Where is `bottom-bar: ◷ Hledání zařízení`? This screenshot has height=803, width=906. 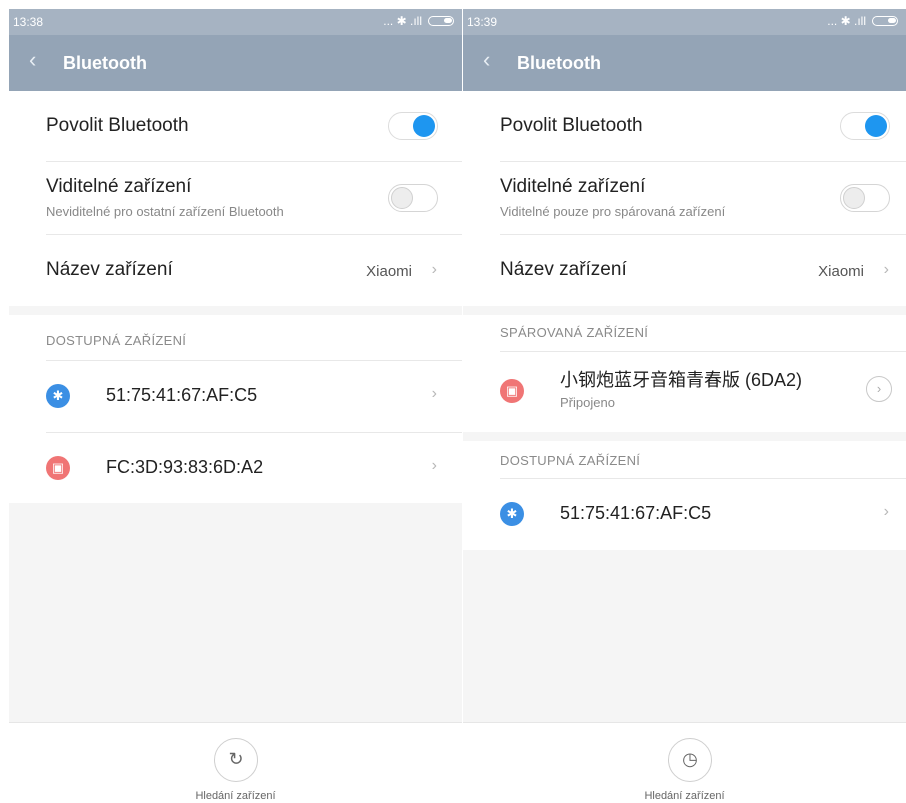
bottom-bar: ◷ Hledání zařízení is located at coordinates (684, 762).